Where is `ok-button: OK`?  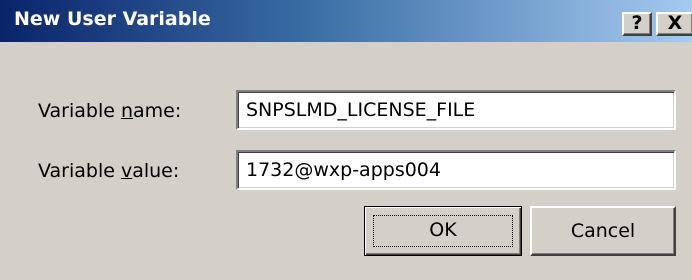
ok-button: OK is located at coordinates (443, 231).